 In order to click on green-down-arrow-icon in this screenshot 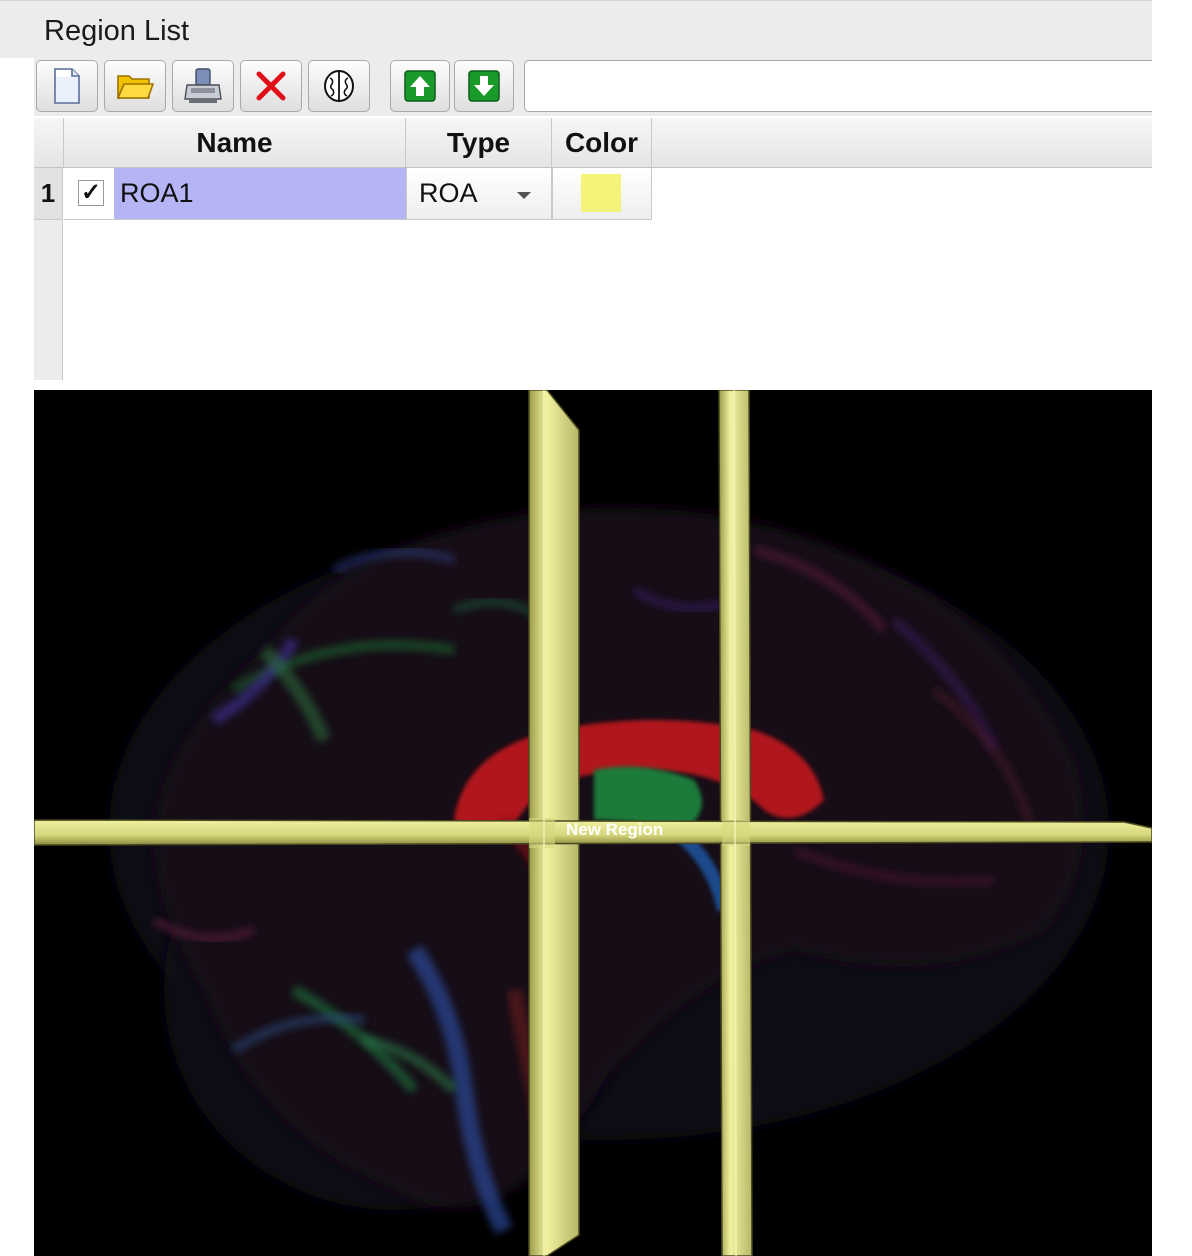, I will do `click(484, 86)`.